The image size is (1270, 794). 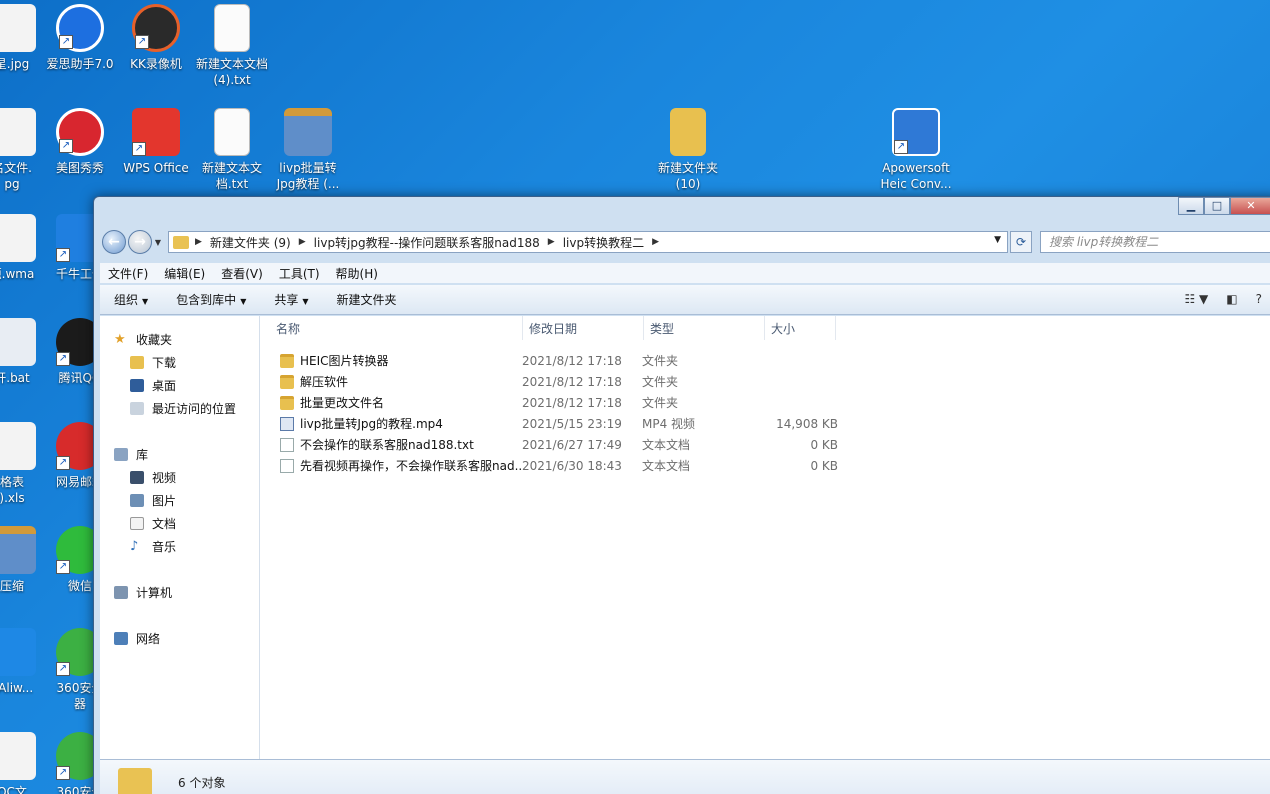 What do you see at coordinates (137, 408) in the screenshot?
I see `recent-places-icon` at bounding box center [137, 408].